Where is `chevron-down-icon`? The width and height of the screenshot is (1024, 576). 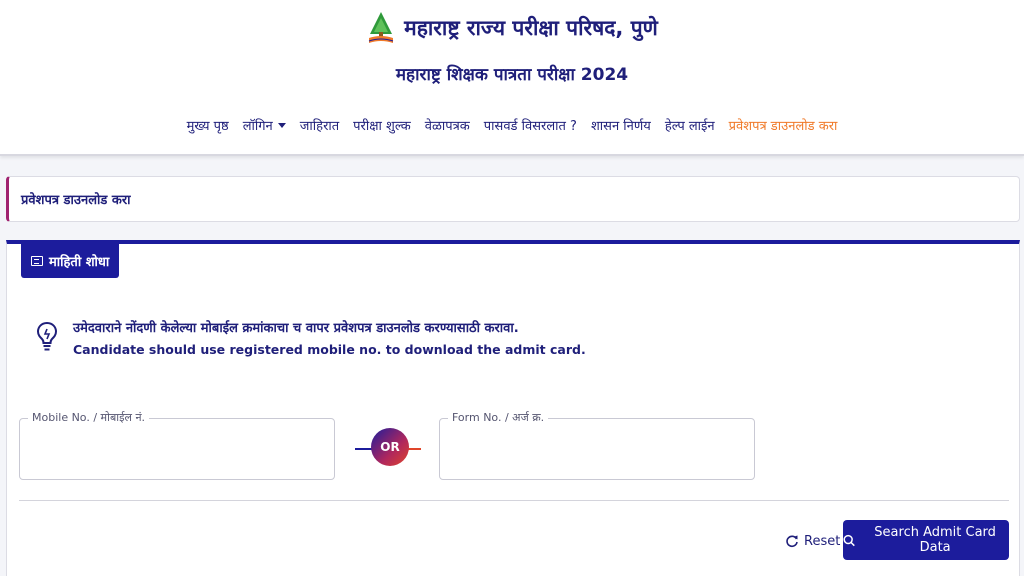
chevron-down-icon is located at coordinates (281, 125).